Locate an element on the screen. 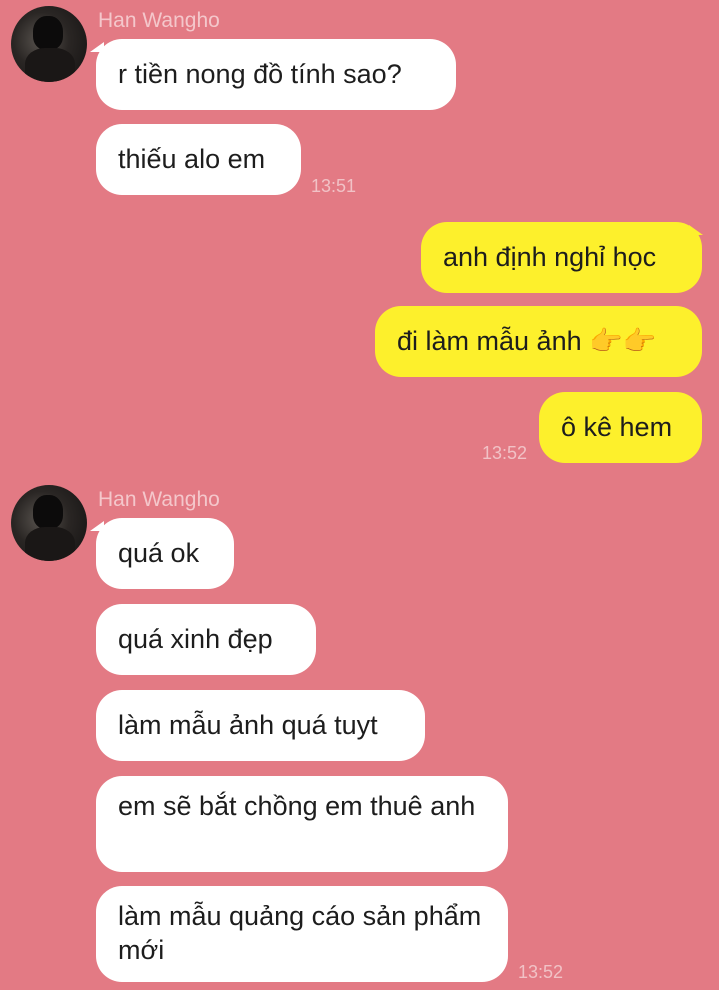 The image size is (719, 990). message-bubble: em sẽ bắt chồng em thuê anh is located at coordinates (302, 824).